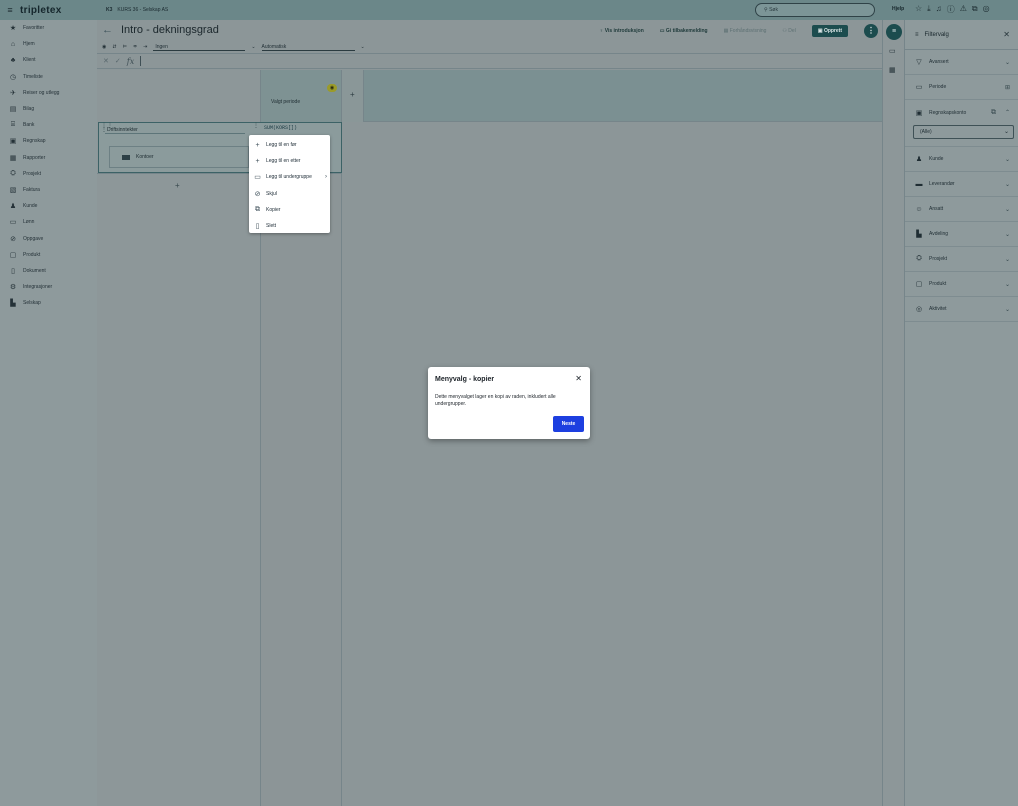 This screenshot has width=1018, height=806. I want to click on next-button: Neste, so click(568, 424).